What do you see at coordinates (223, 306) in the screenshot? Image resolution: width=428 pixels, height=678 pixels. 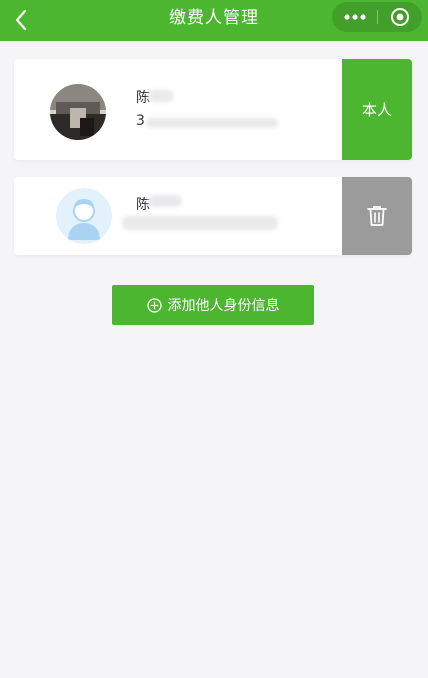 I see `add-button-label: 添加他人身份信息` at bounding box center [223, 306].